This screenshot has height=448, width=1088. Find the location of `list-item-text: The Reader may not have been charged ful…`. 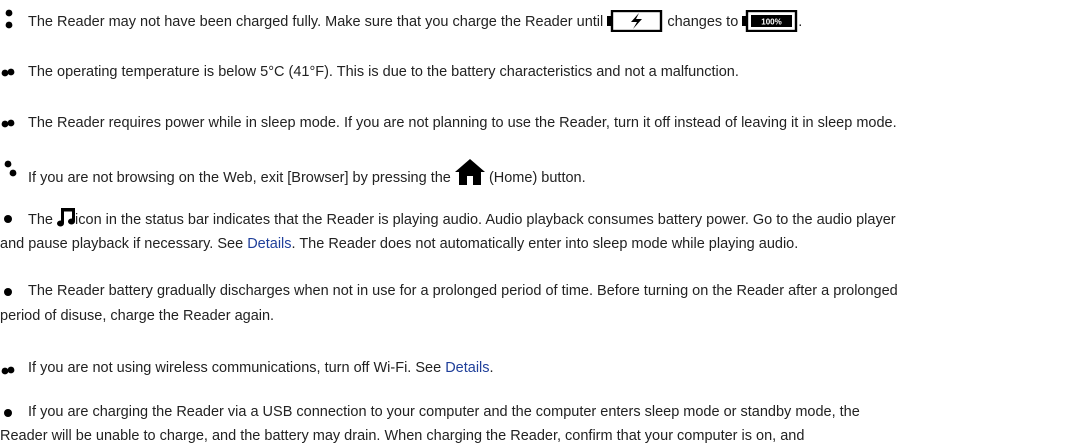

list-item-text: The Reader may not have been charged ful… is located at coordinates (553, 24).